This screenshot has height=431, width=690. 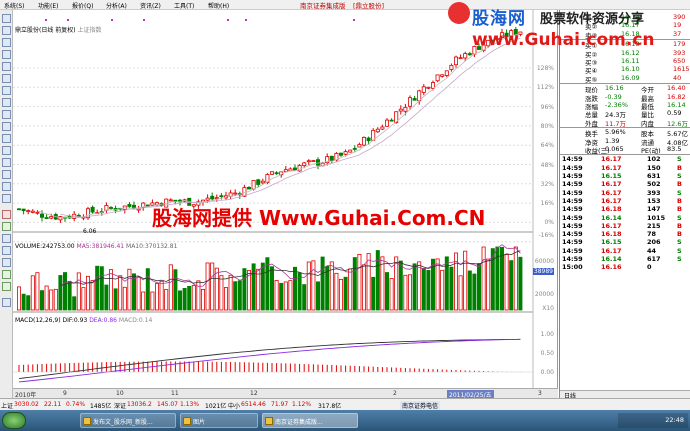 What do you see at coordinates (269, 359) in the screenshot?
I see `dif-line` at bounding box center [269, 359].